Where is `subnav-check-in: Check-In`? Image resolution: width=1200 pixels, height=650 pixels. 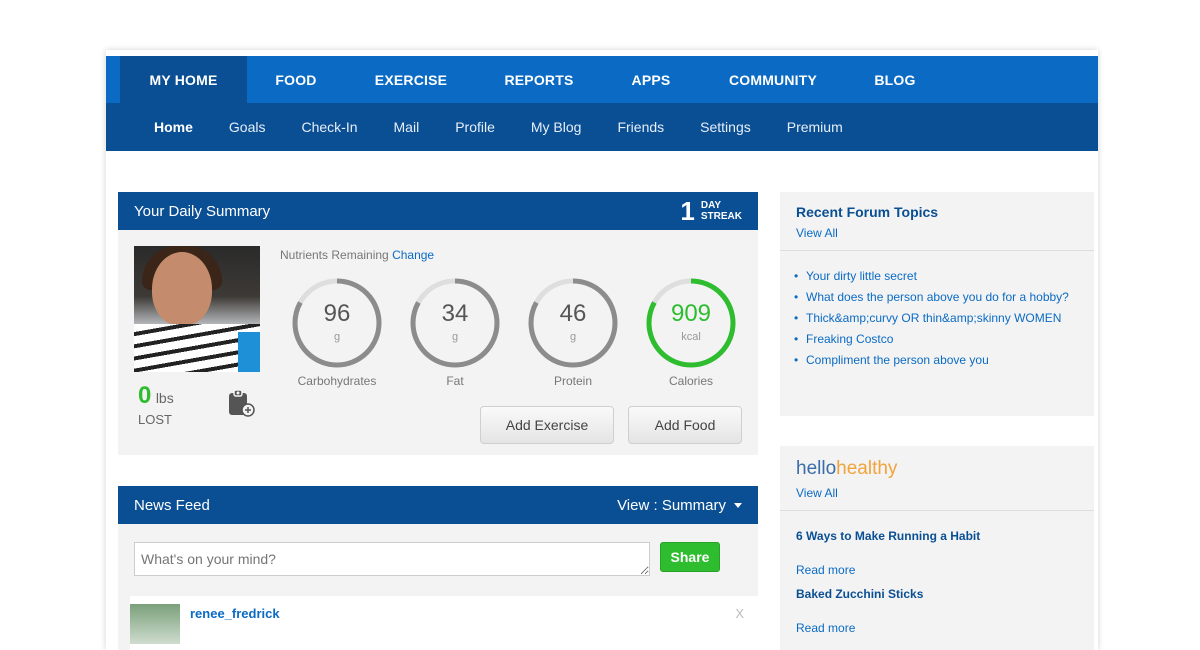 subnav-check-in: Check-In is located at coordinates (329, 127).